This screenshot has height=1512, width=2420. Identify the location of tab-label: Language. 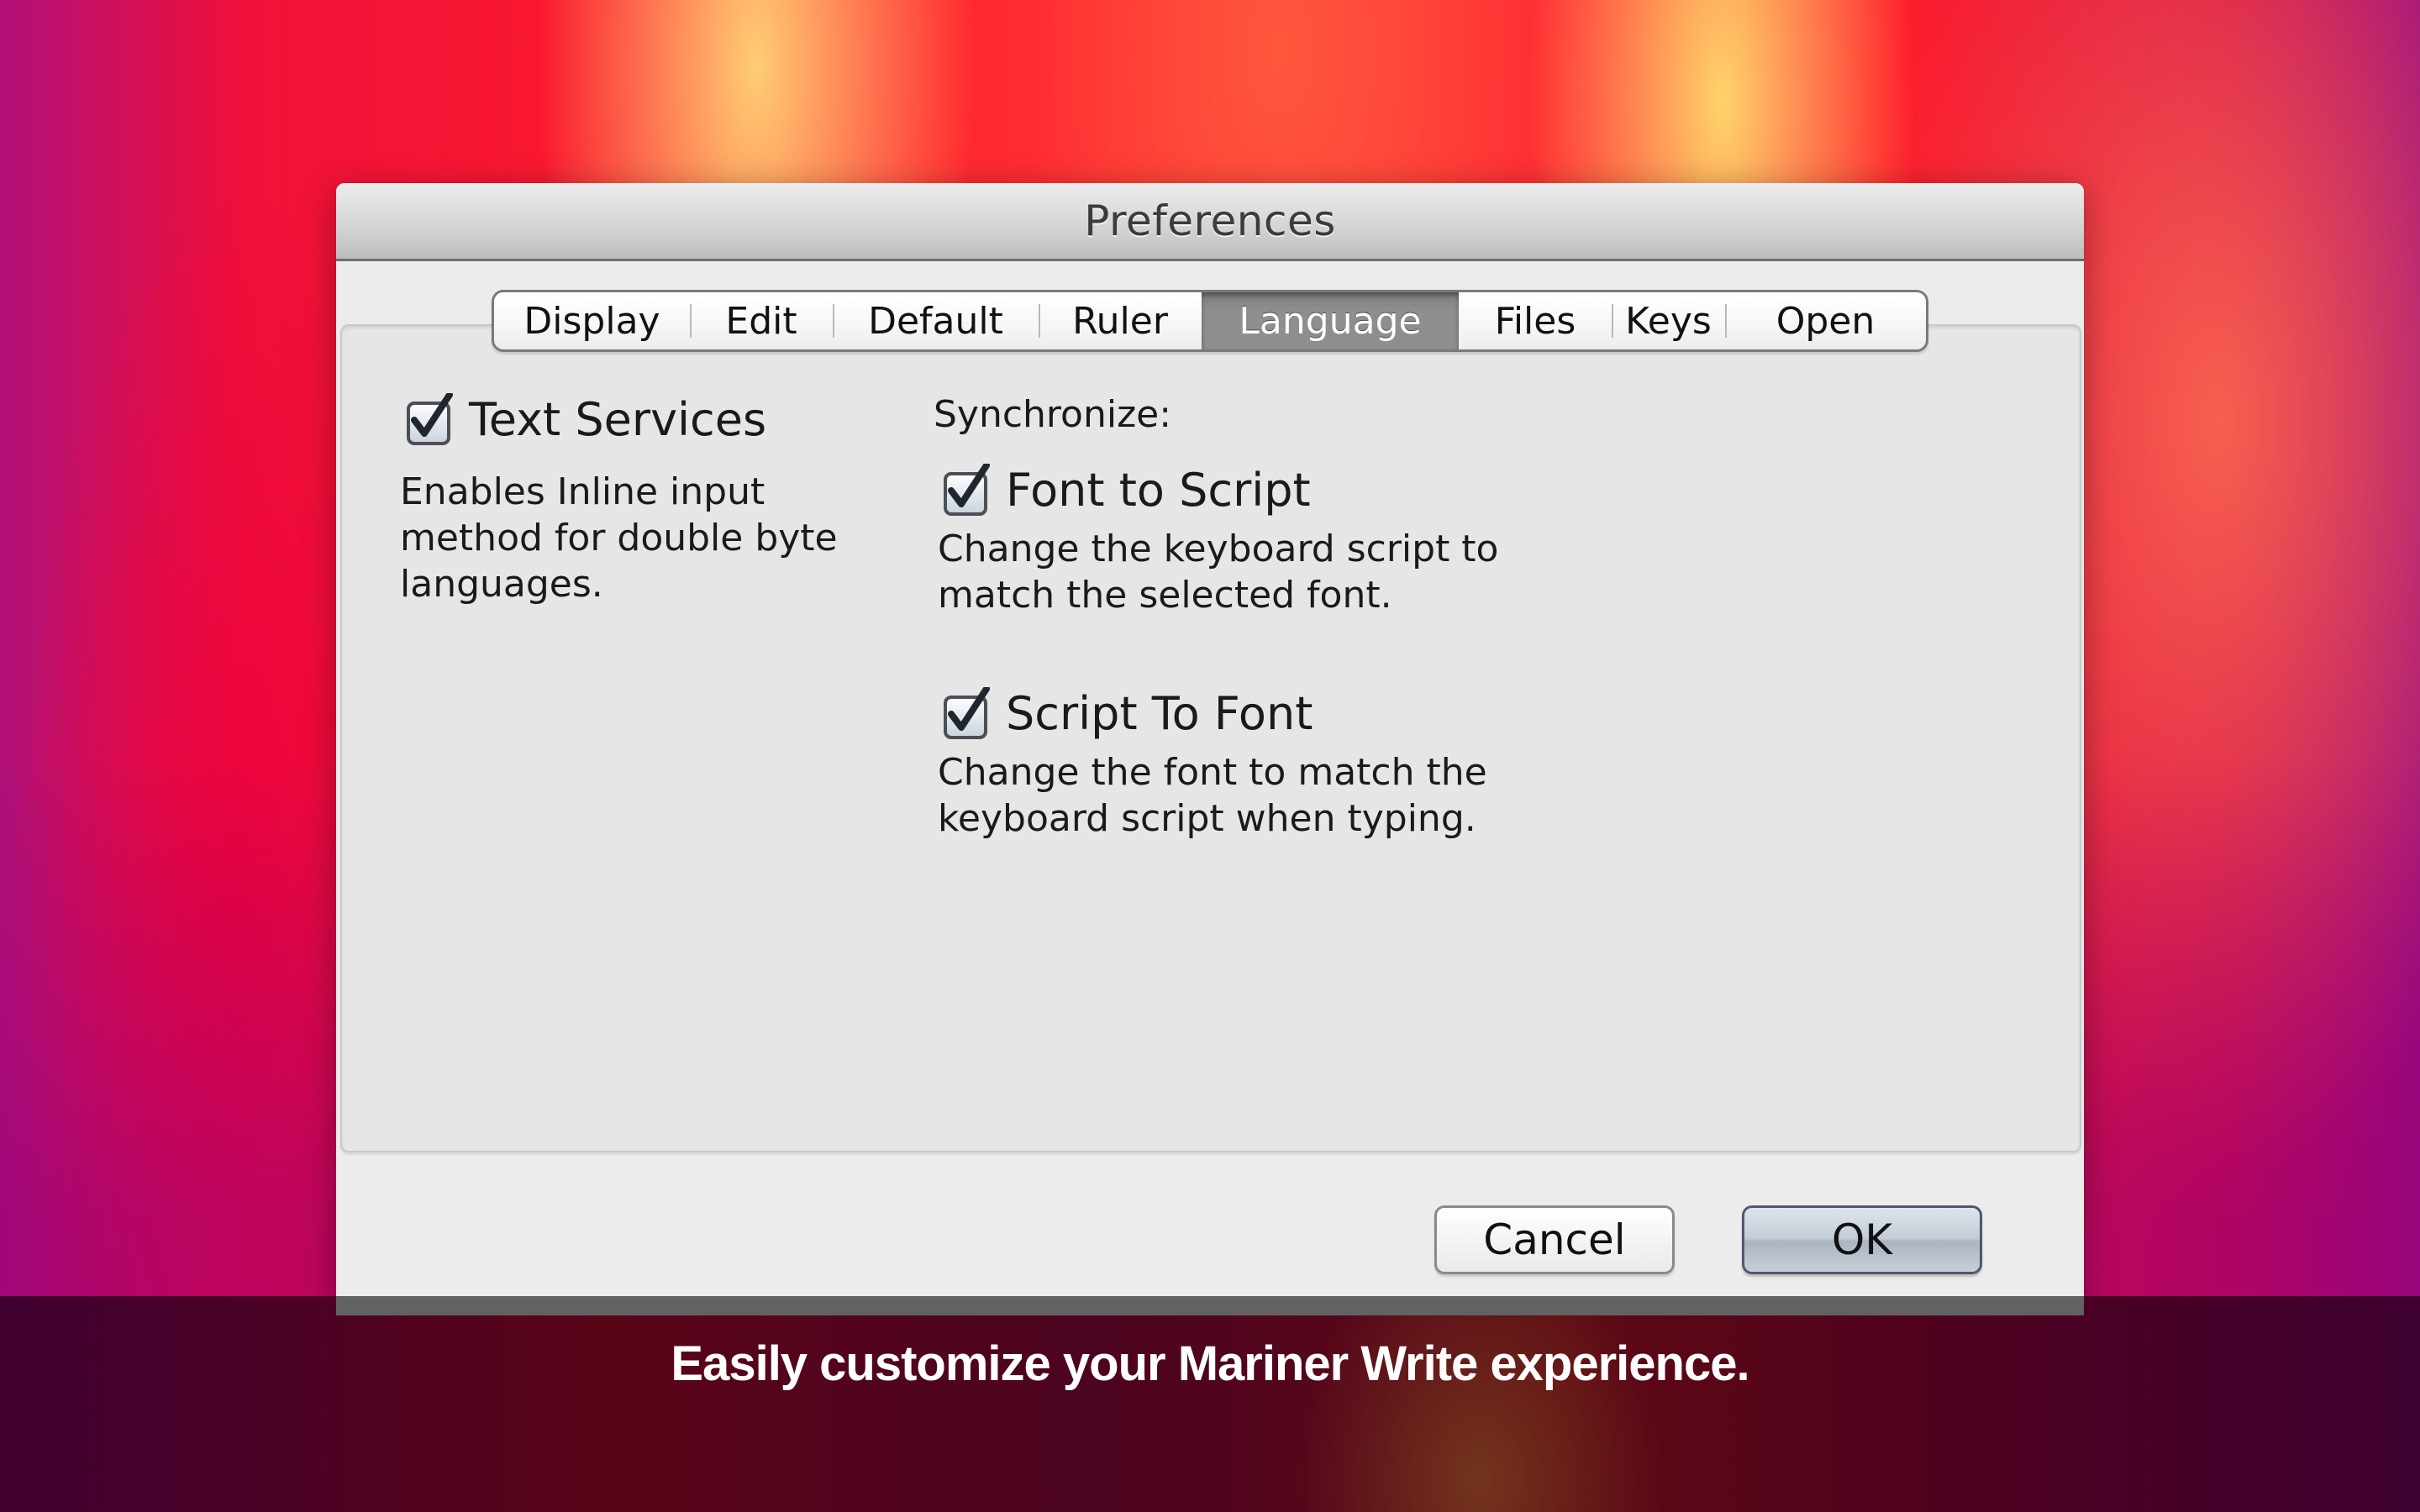
(1330, 321).